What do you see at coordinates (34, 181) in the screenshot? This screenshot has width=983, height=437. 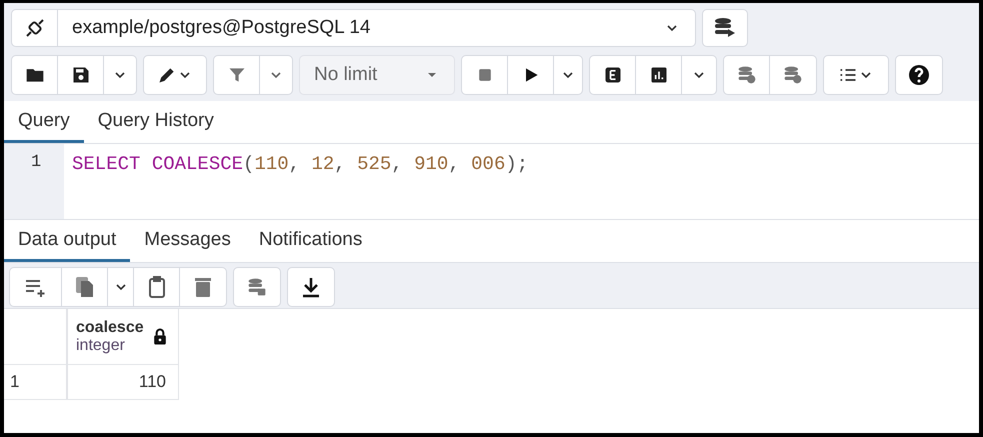 I see `line-number: 1` at bounding box center [34, 181].